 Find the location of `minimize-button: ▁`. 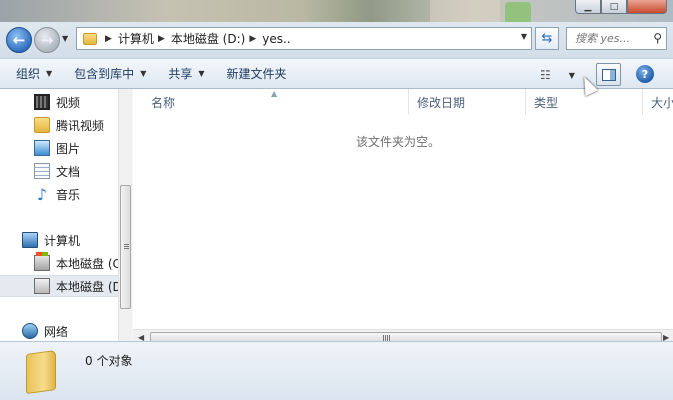

minimize-button: ▁ is located at coordinates (588, 7).